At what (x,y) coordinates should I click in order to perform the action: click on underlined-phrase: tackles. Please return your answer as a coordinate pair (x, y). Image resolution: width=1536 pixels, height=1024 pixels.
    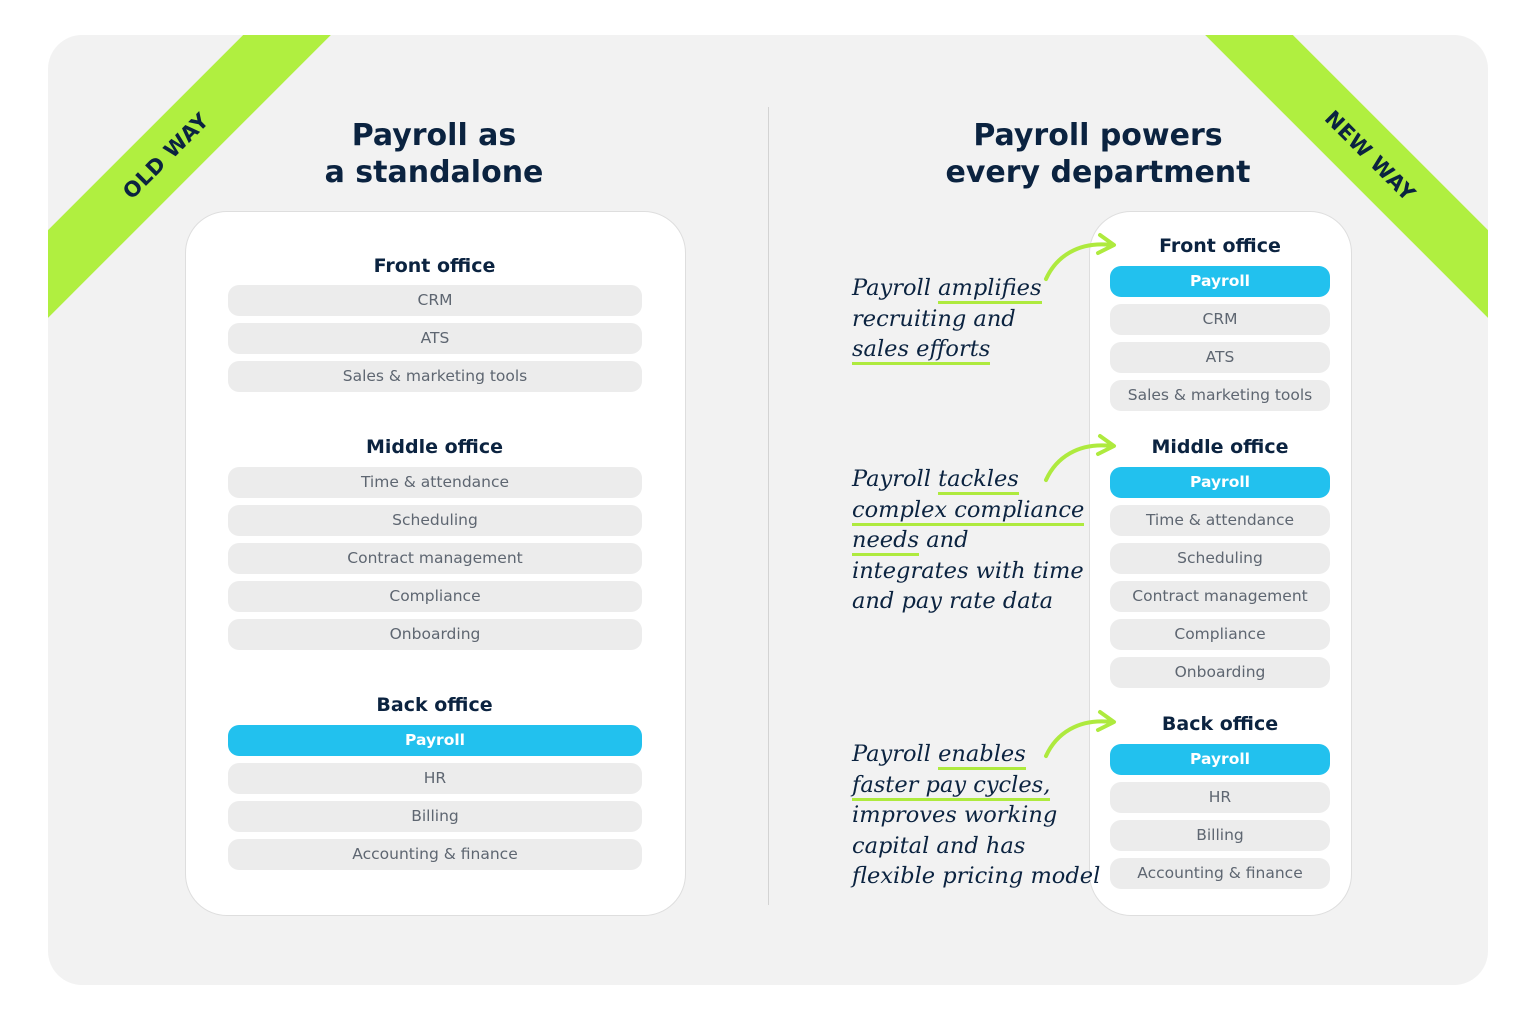
    Looking at the image, I should click on (978, 480).